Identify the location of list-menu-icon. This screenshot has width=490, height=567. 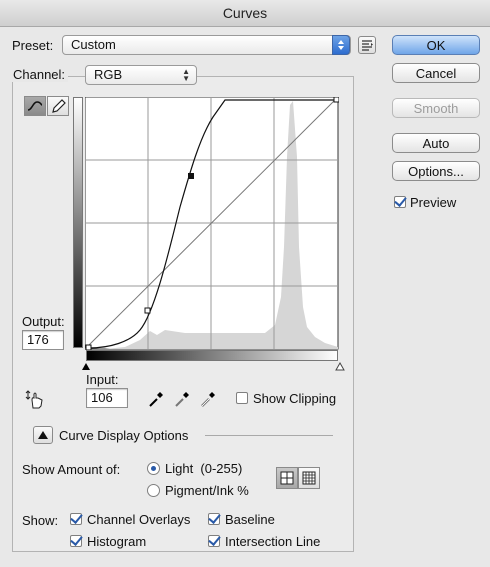
(367, 45).